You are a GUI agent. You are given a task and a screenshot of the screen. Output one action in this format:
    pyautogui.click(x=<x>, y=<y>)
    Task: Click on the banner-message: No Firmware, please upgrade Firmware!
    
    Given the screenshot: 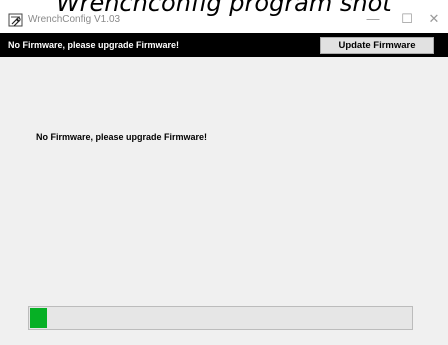 What is the action you would take?
    pyautogui.click(x=94, y=45)
    